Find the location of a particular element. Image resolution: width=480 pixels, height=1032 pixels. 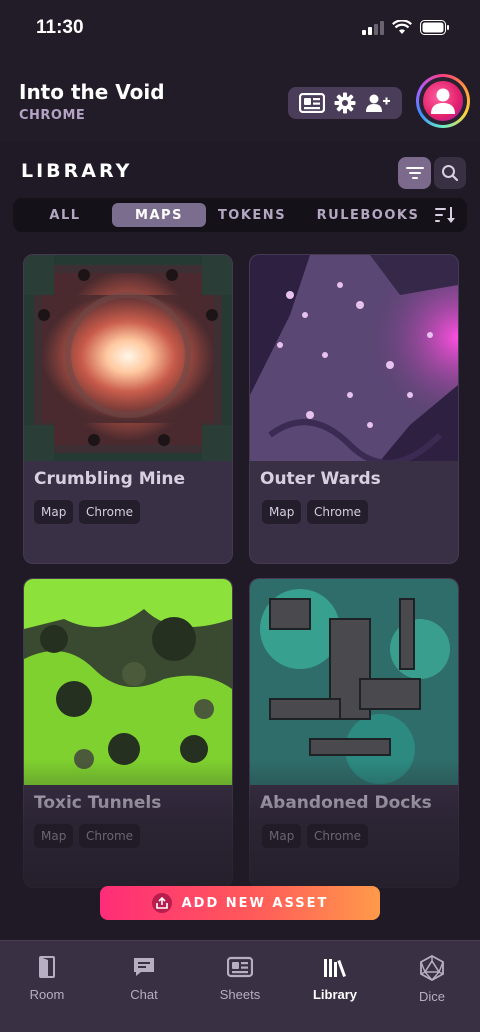

asset-card: Abandoned Docks Map Chrome is located at coordinates (354, 733).